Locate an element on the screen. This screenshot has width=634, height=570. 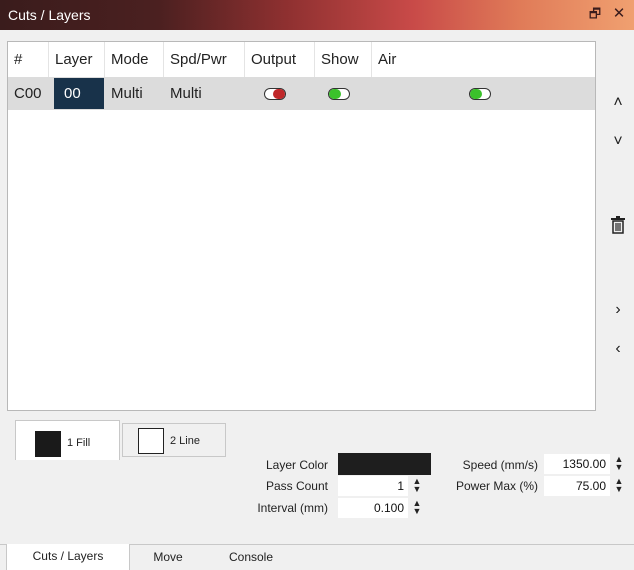
tab-fill-label: 1 Fill is located at coordinates (79, 443).